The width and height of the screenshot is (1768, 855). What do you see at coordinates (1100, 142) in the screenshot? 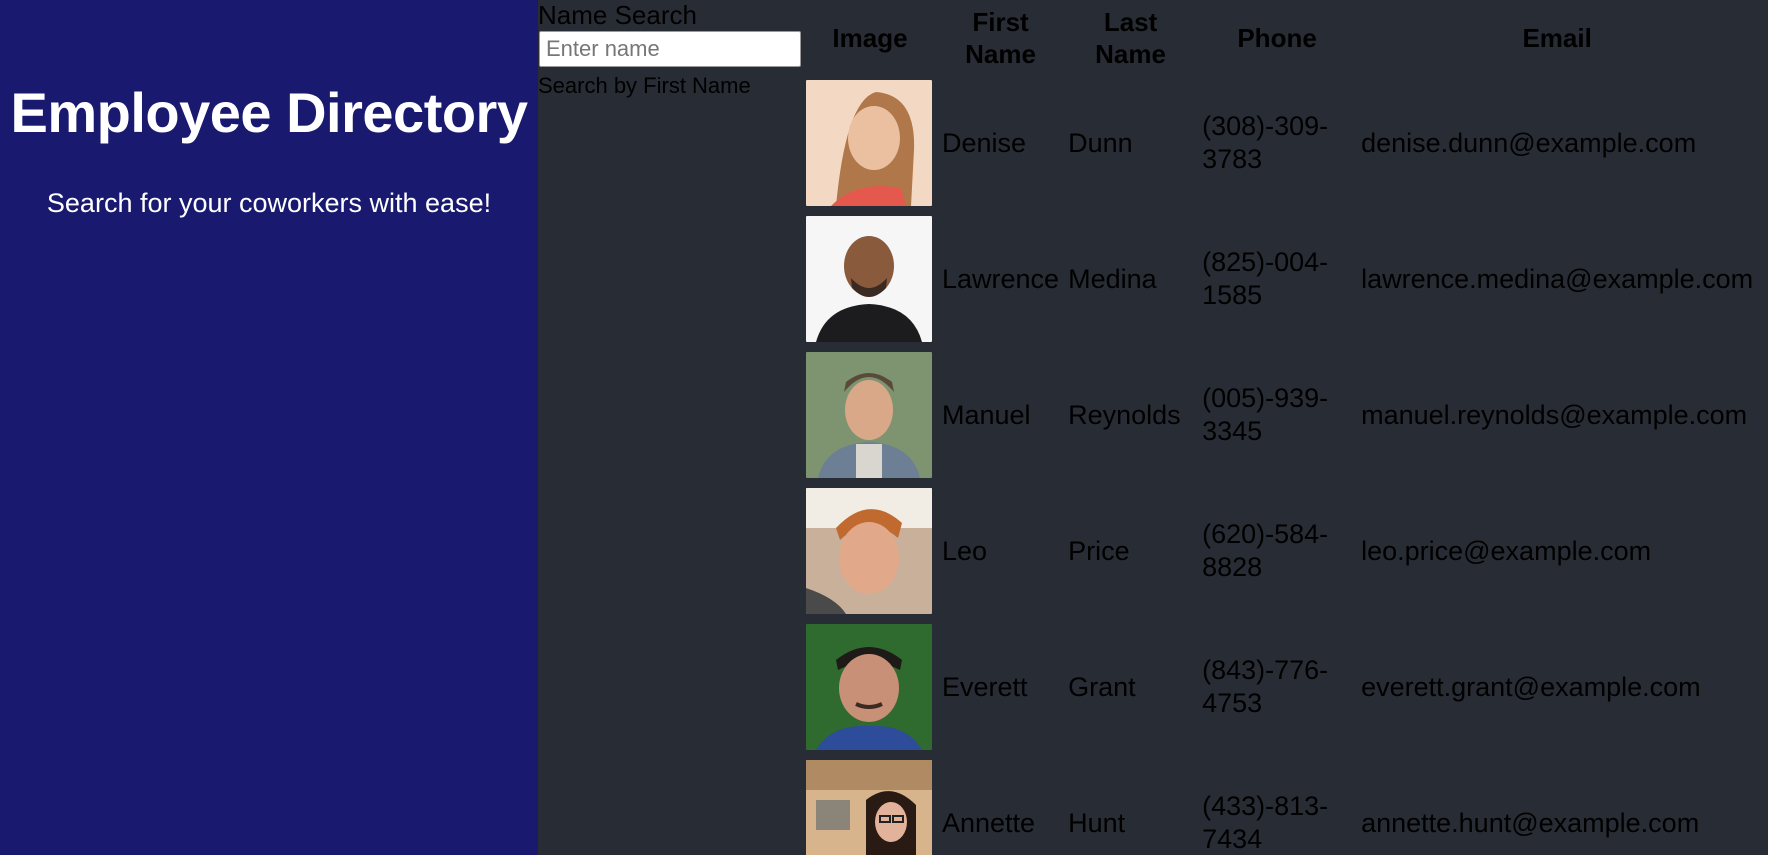
I see `cell-last-name: Dunn` at bounding box center [1100, 142].